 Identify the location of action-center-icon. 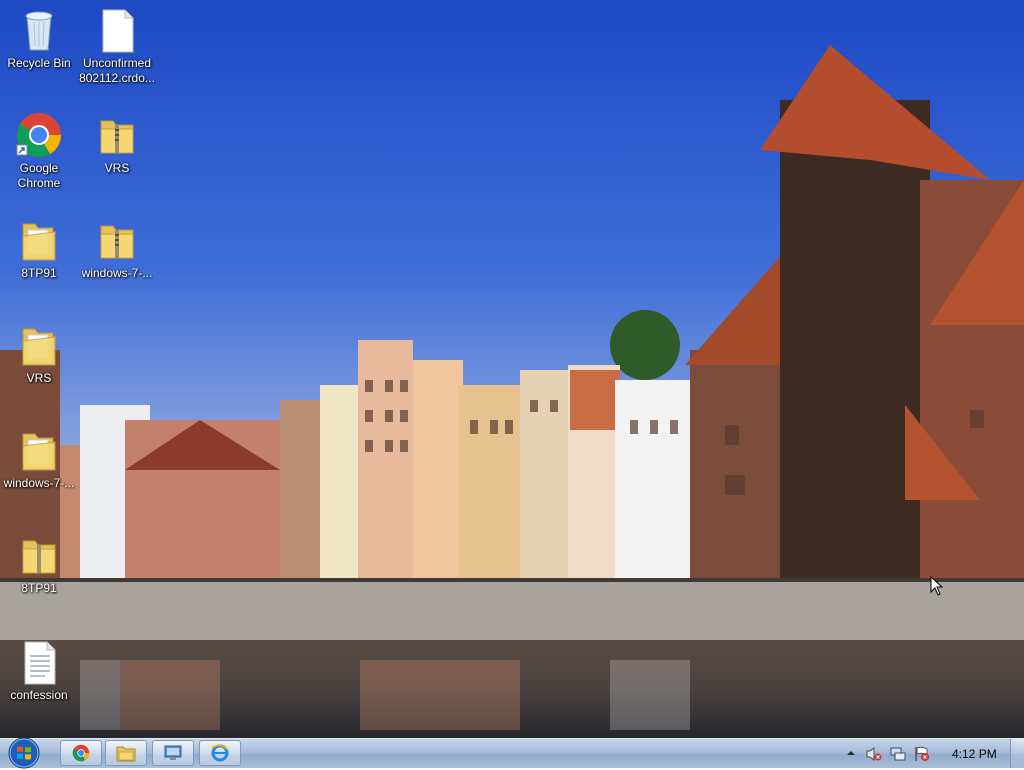
(922, 754).